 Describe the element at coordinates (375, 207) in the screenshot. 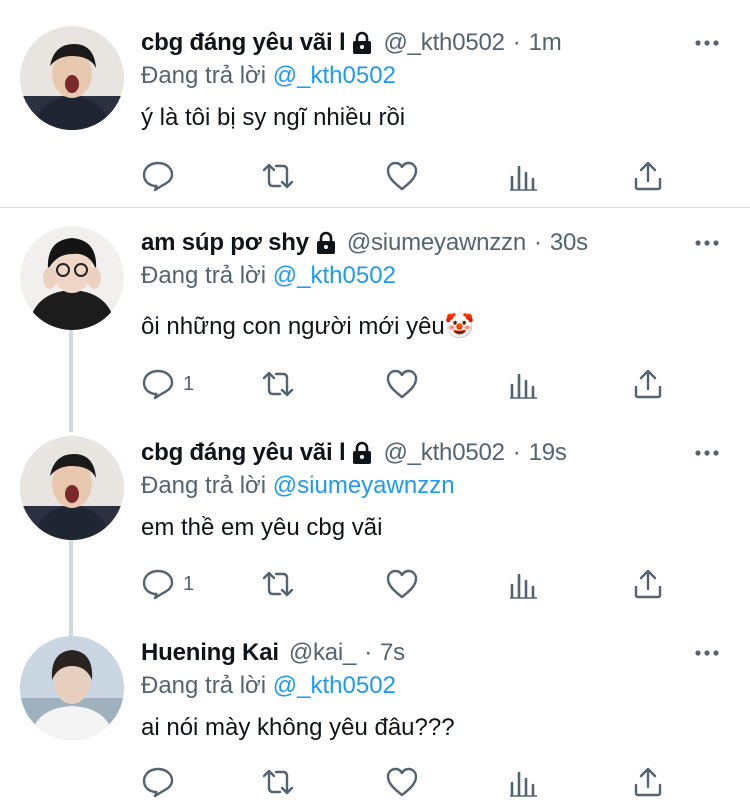

I see `divider` at that location.